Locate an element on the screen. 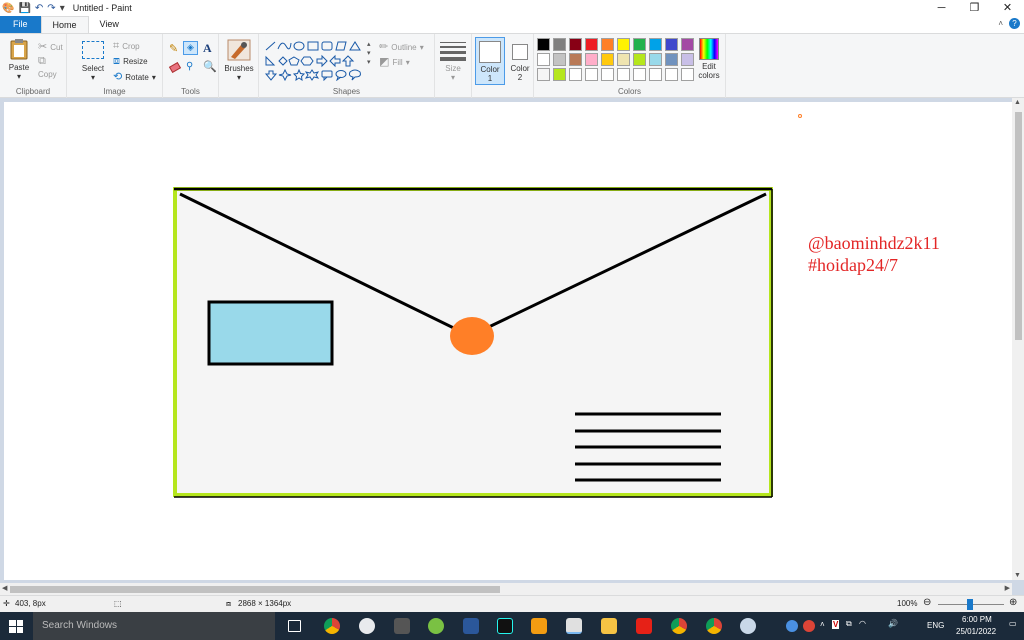 The image size is (1024, 640). word-icon is located at coordinates (471, 626).